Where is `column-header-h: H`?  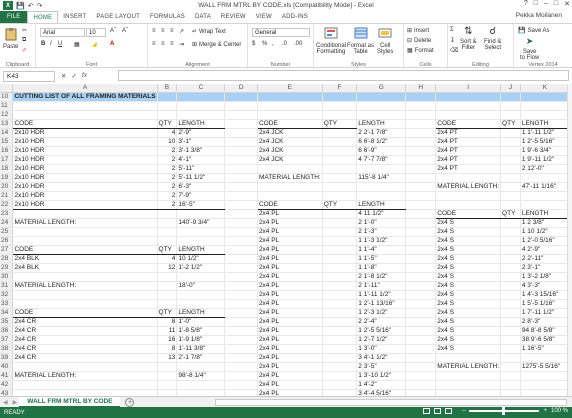
column-header-h: H is located at coordinates (421, 88).